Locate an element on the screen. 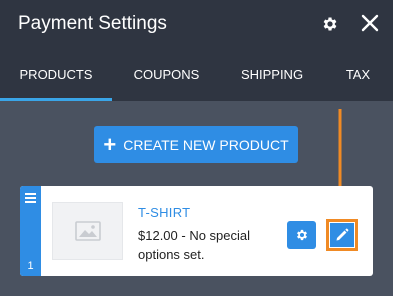 The image size is (393, 296). pencil-icon is located at coordinates (342, 234).